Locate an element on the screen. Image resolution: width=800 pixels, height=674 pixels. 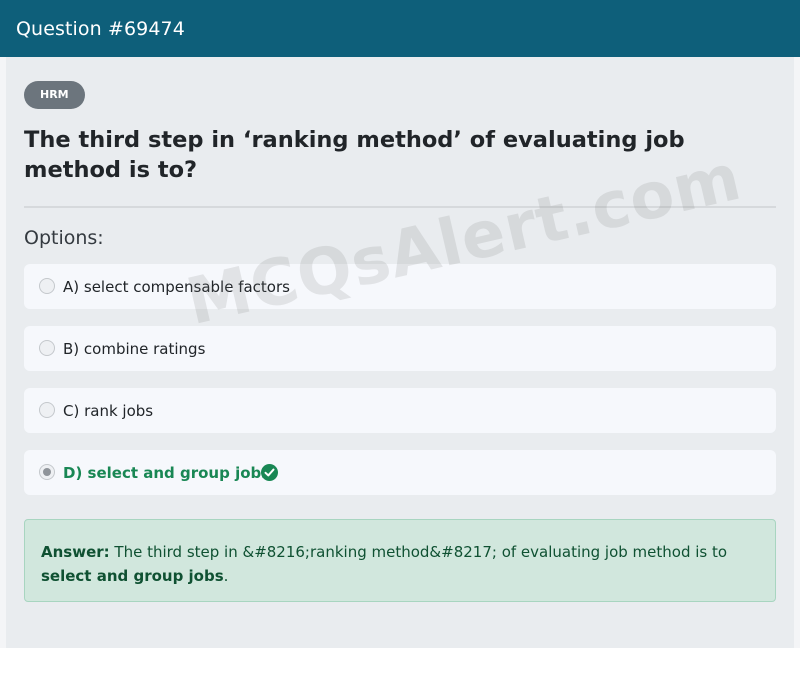
option-label: A) select compensable factors is located at coordinates (176, 287).